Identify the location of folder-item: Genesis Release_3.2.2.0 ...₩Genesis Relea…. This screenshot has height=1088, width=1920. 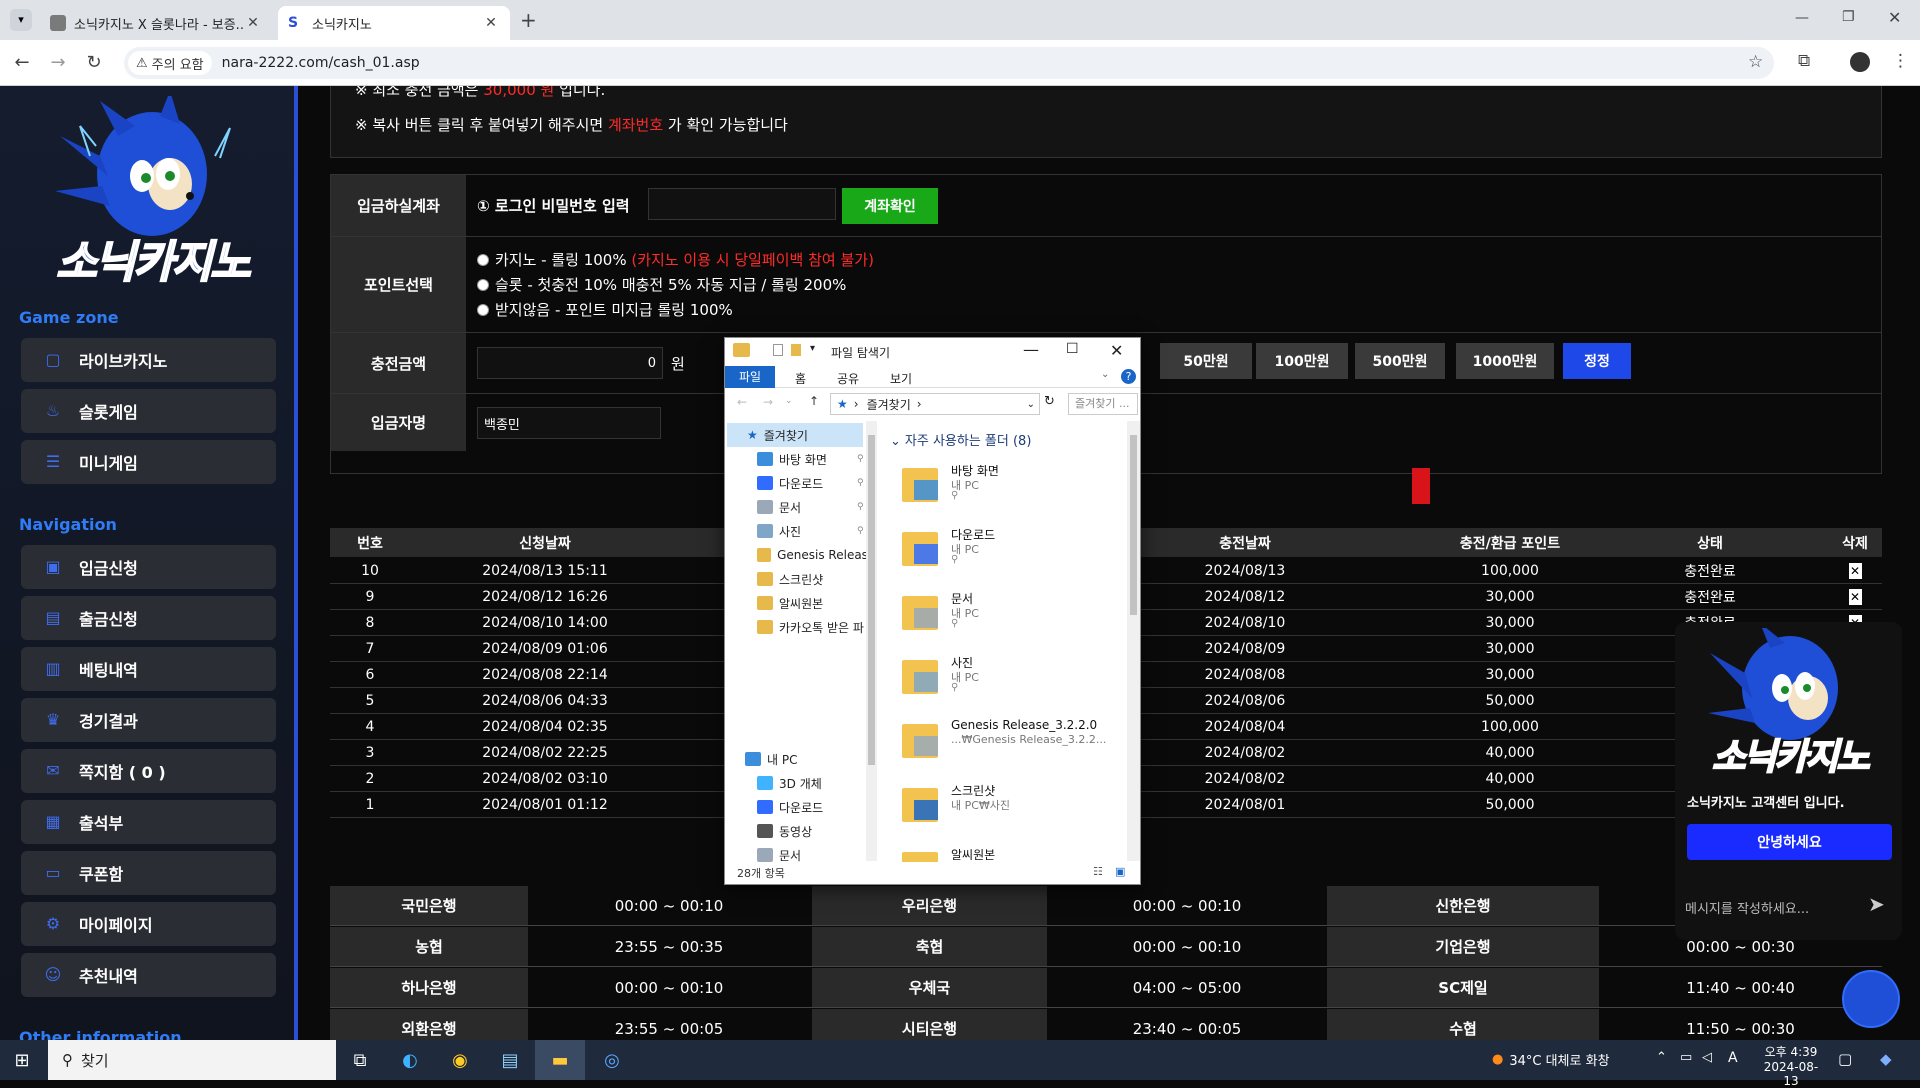
(1015, 742).